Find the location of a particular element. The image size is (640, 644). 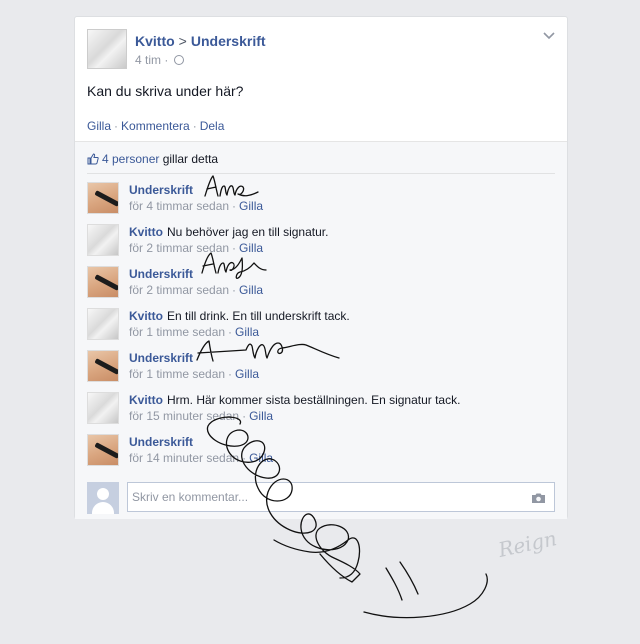

artist-watermark: Reign is located at coordinates (527, 544).